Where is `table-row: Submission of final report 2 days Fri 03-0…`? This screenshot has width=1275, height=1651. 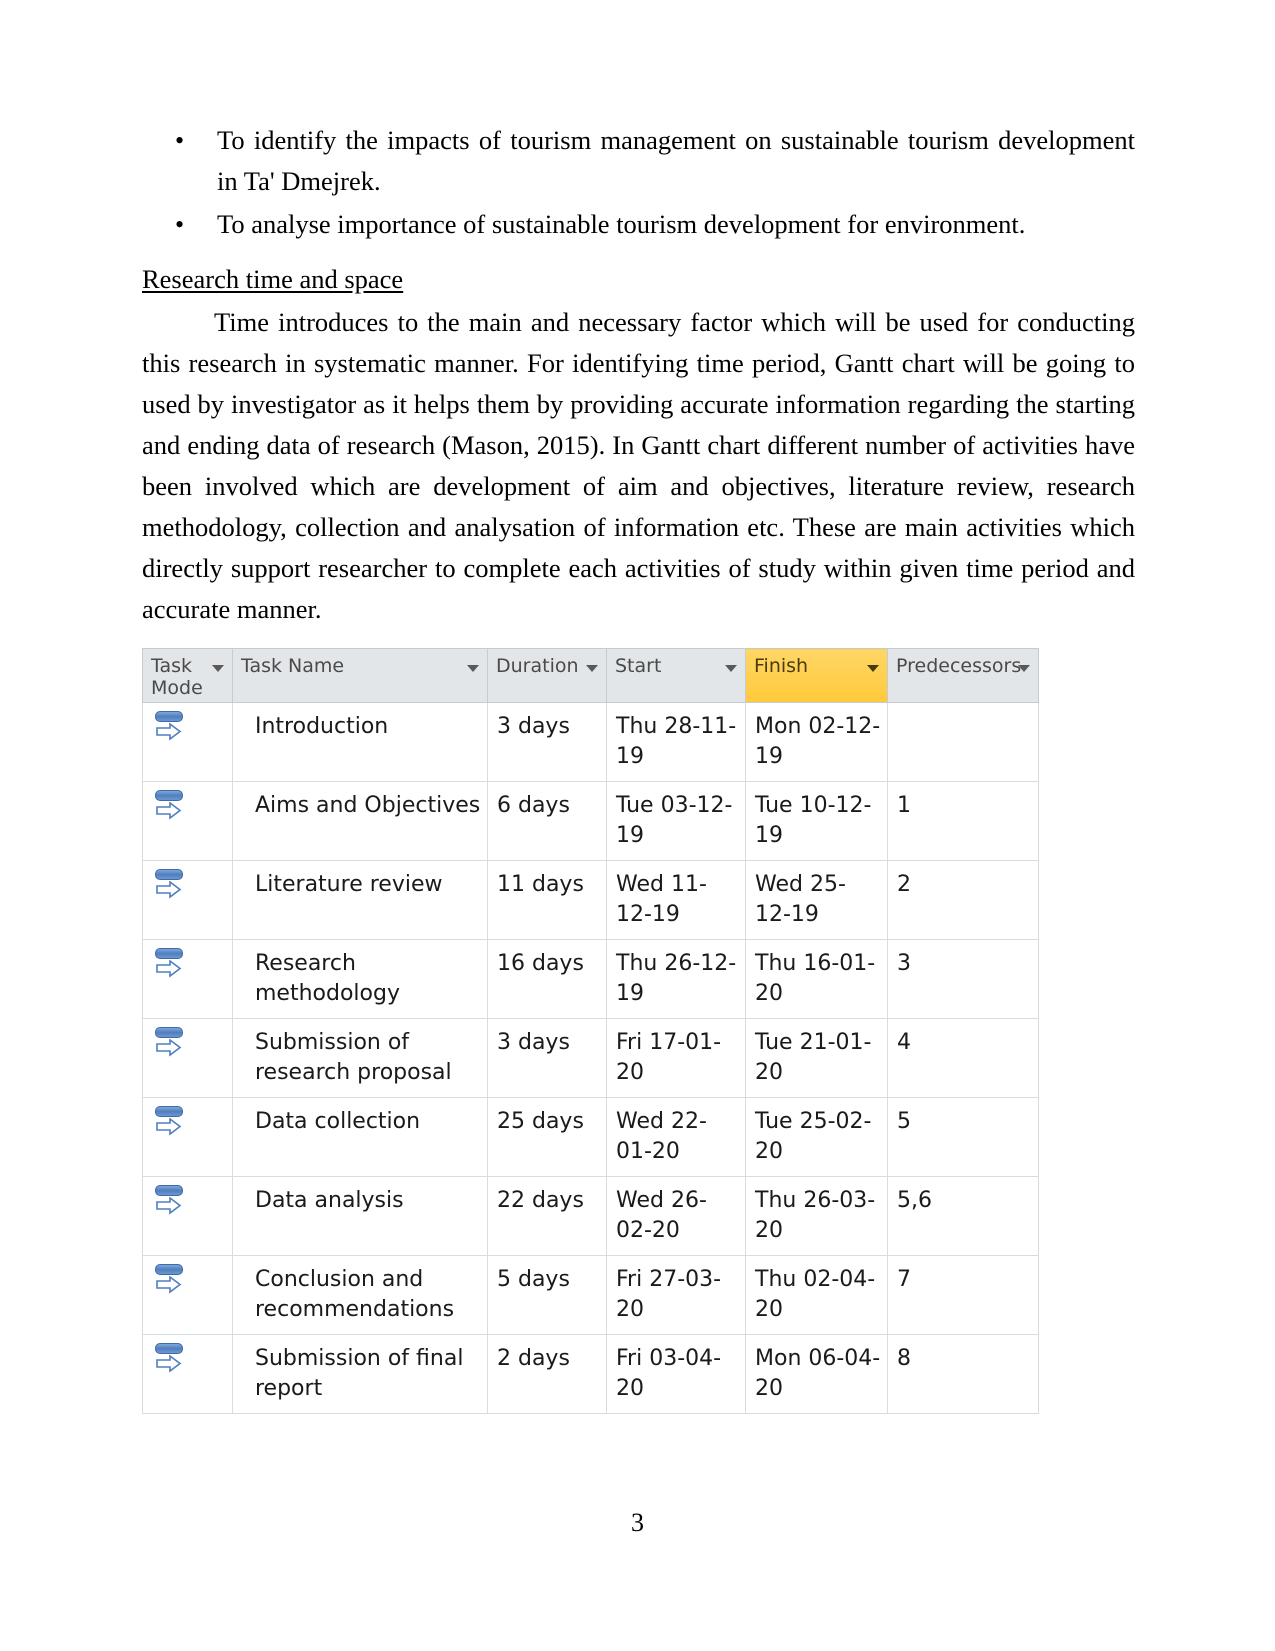 table-row: Submission of final report 2 days Fri 03-0… is located at coordinates (590, 1374).